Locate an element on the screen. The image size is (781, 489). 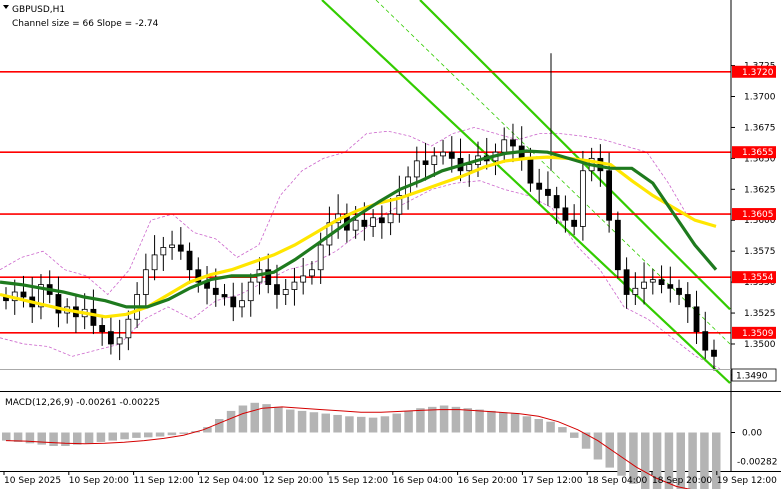
x-tick-label: 18 Sep 04:00 is located at coordinates (617, 481).